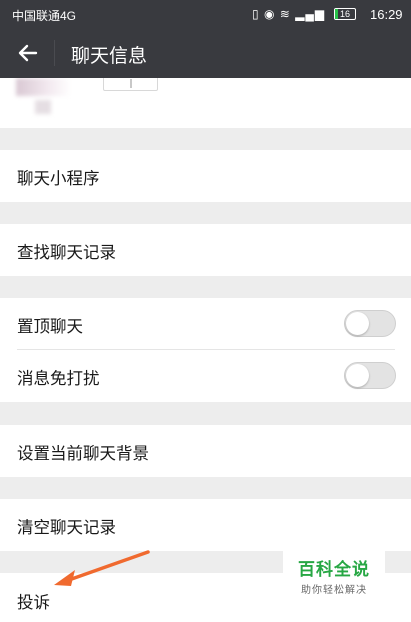 This screenshot has width=411, height=622. I want to click on status-icons: ▯ ◉ ≋ ▂▄▆, so click(288, 14).